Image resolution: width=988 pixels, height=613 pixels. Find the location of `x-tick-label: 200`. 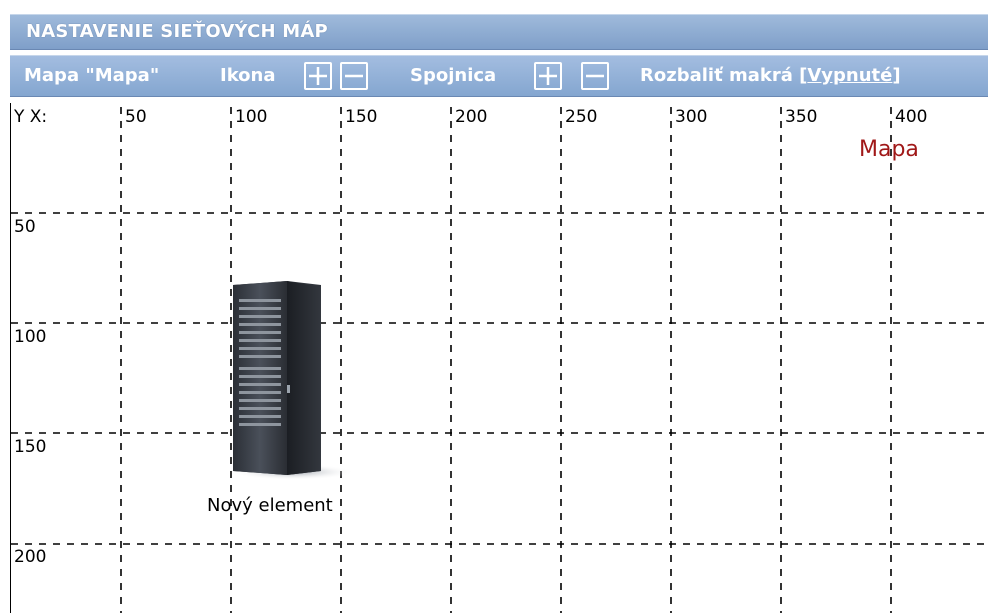

x-tick-label: 200 is located at coordinates (471, 117).